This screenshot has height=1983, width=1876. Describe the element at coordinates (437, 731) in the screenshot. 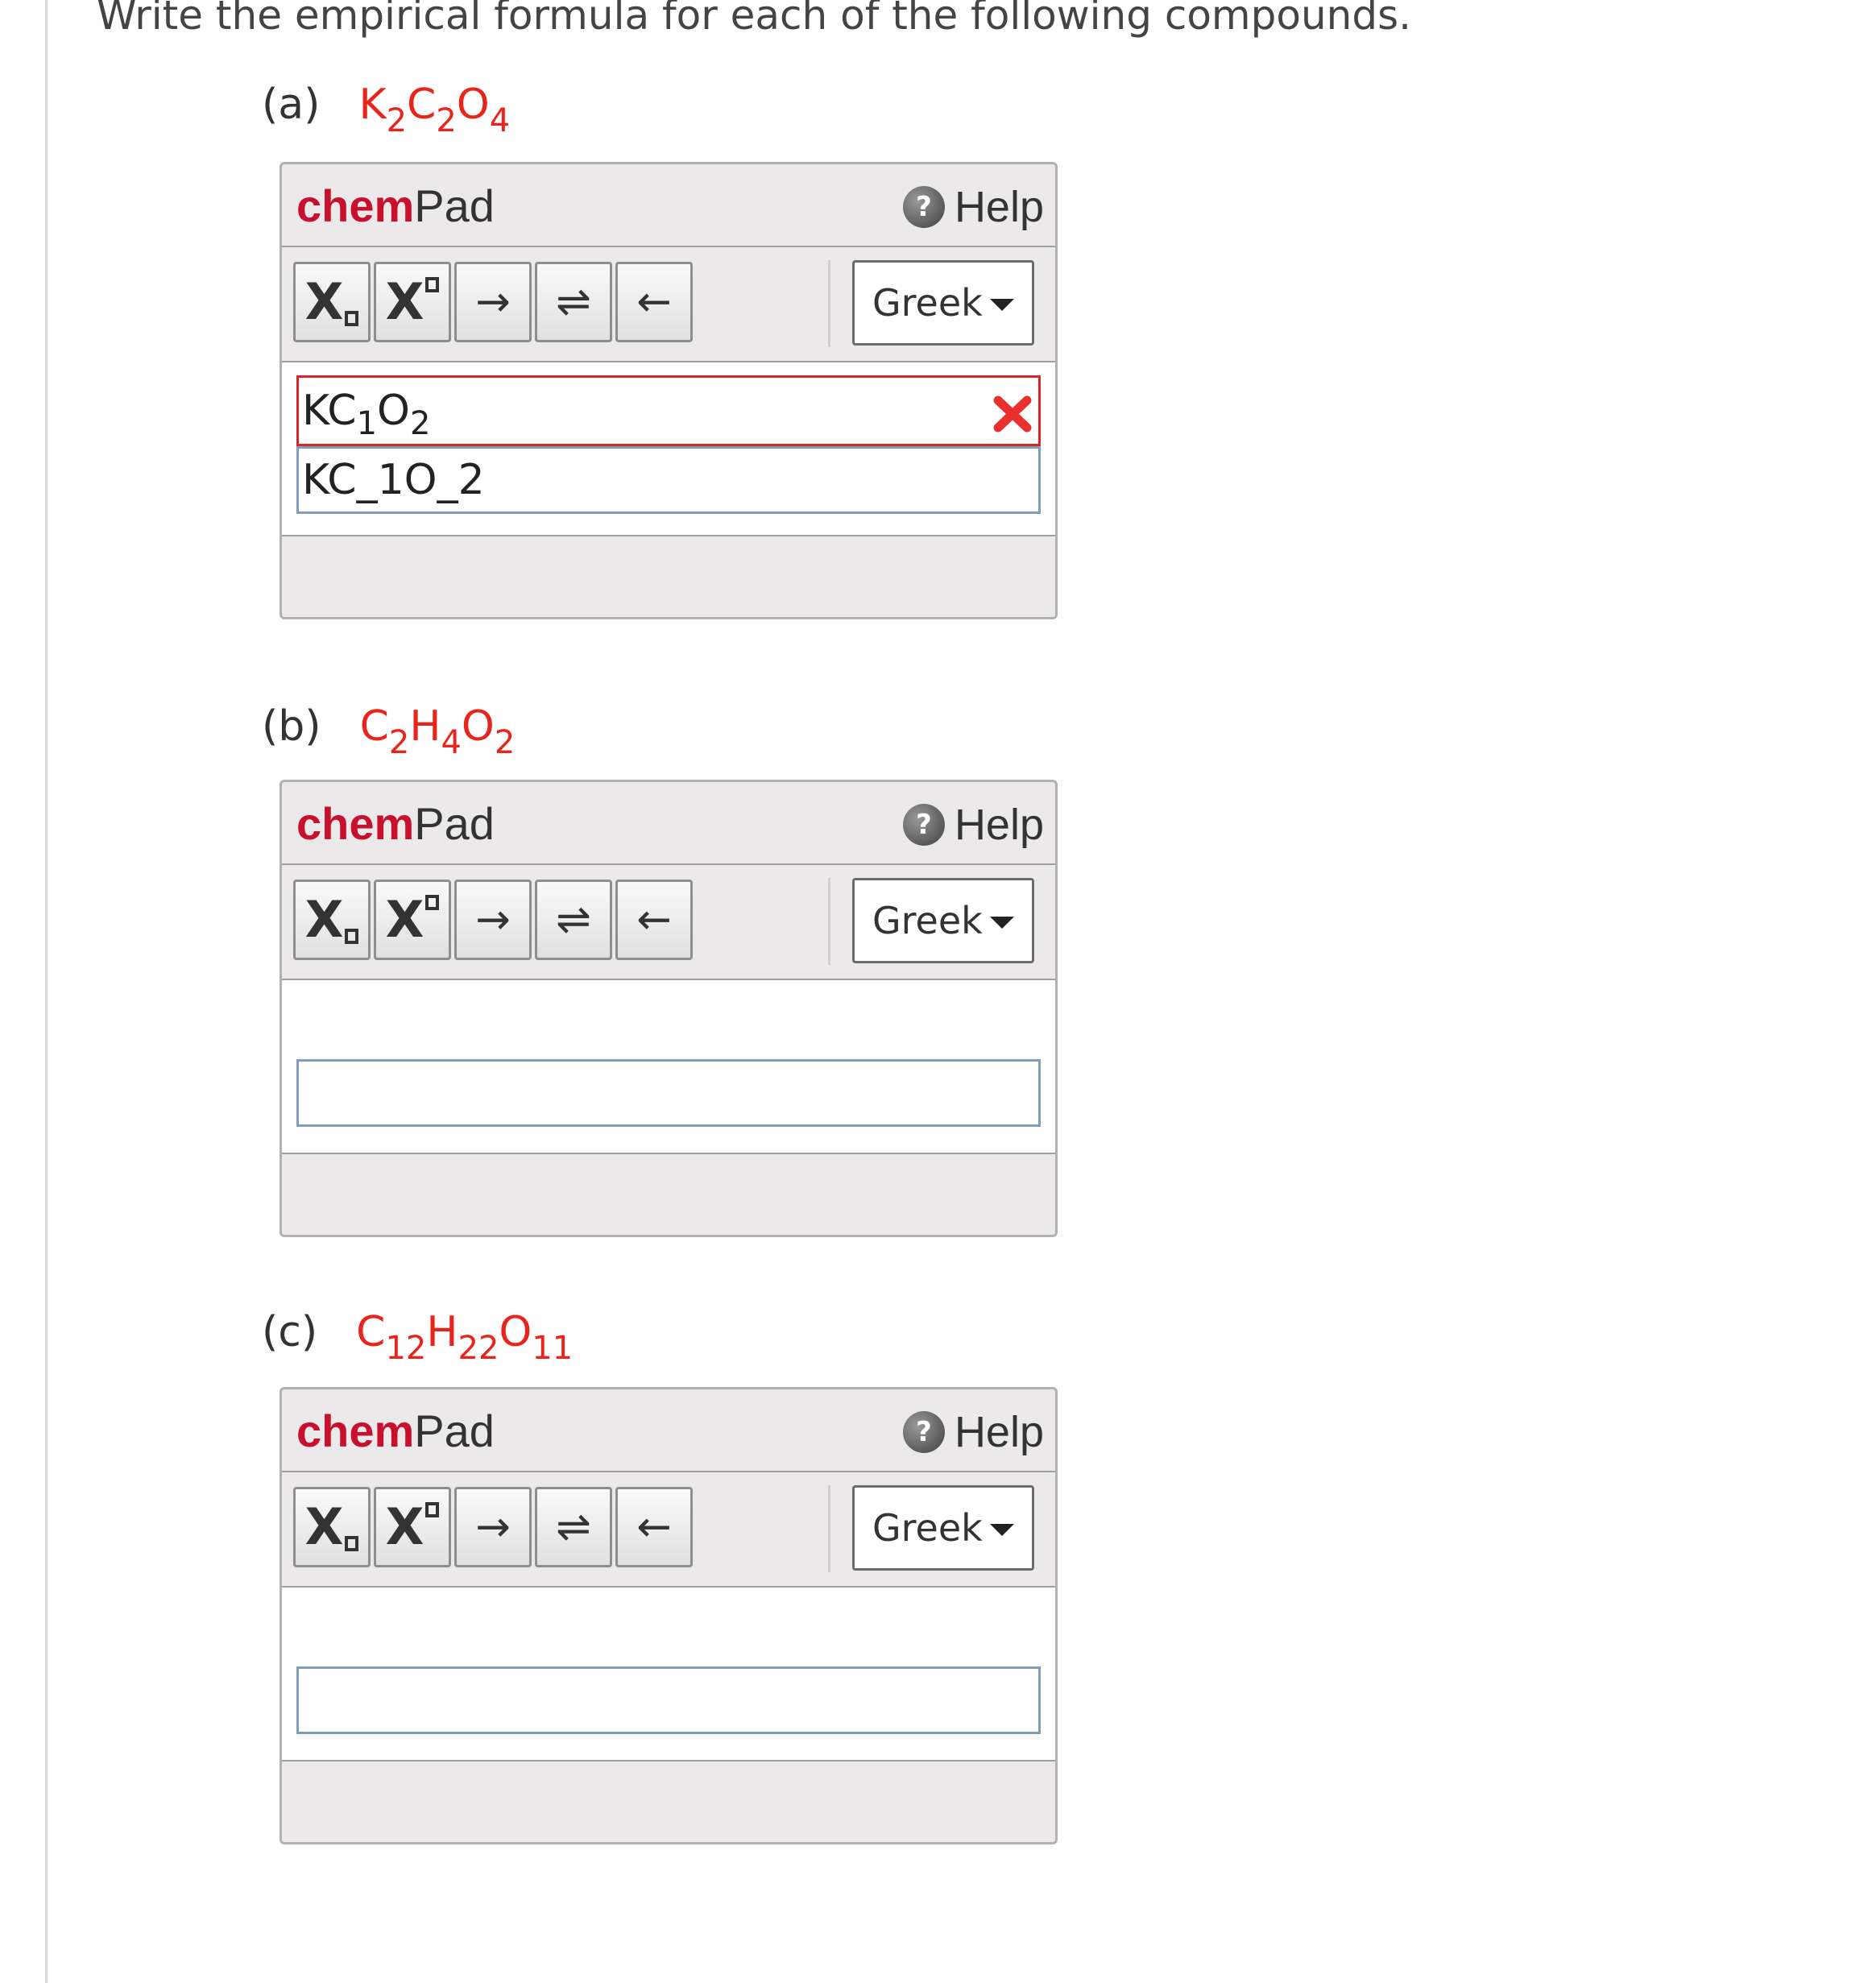

I see `formula: C2H4O2` at that location.